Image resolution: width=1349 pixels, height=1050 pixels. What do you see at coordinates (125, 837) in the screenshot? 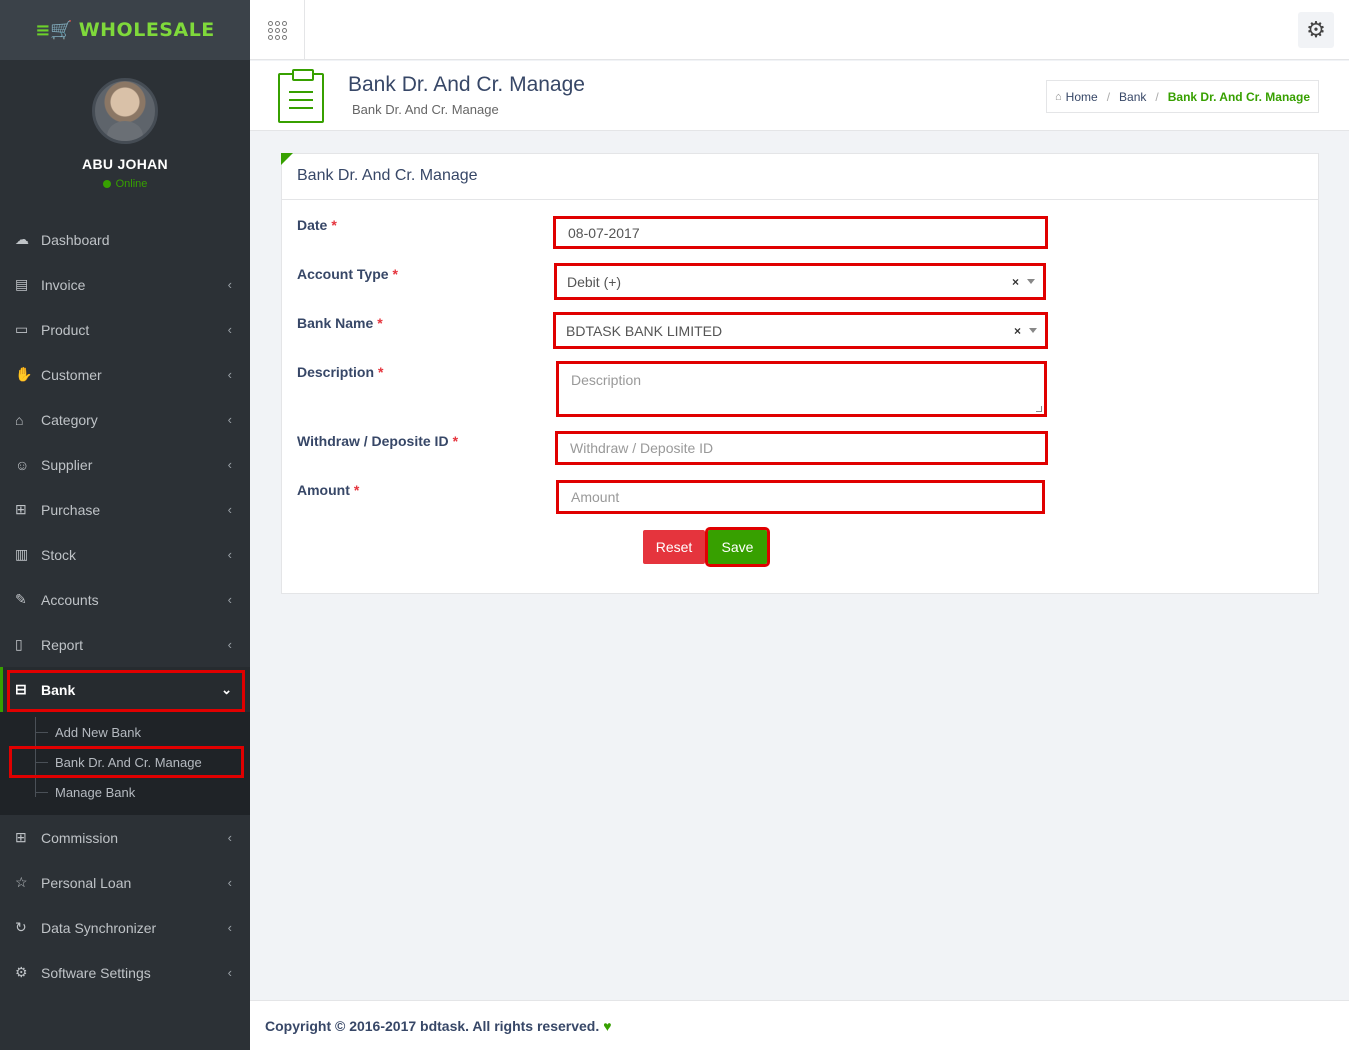
I see `sidebar-item-commission: ⊞ Commission ‹` at bounding box center [125, 837].